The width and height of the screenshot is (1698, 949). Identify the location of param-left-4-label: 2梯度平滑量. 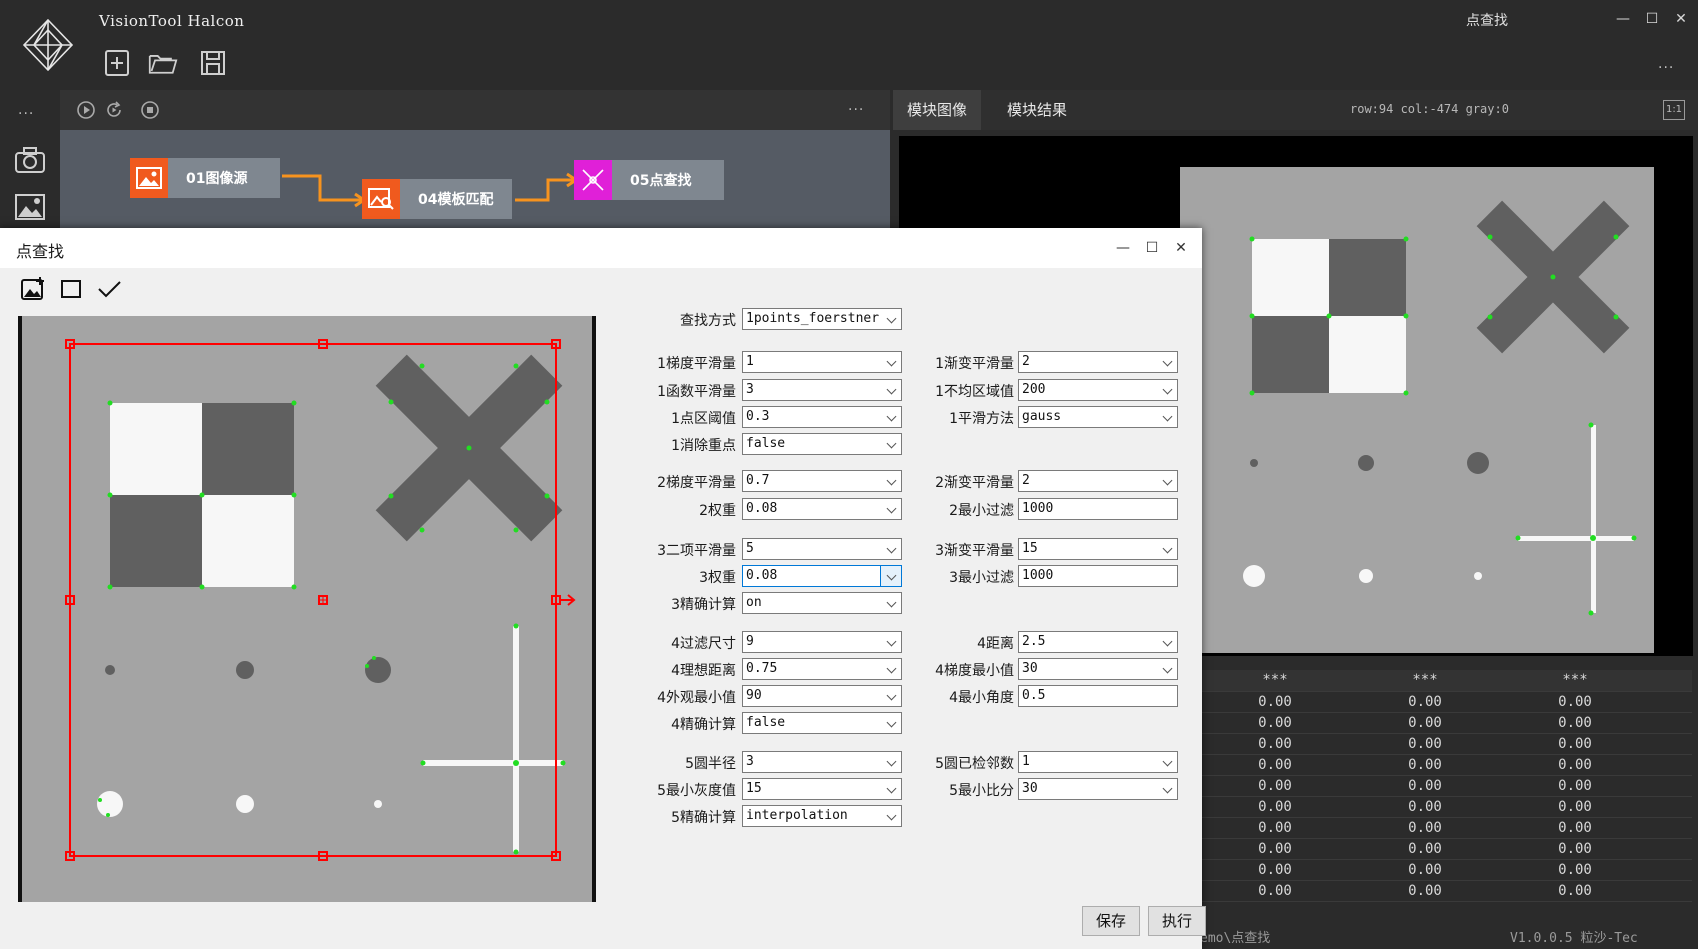
(696, 483).